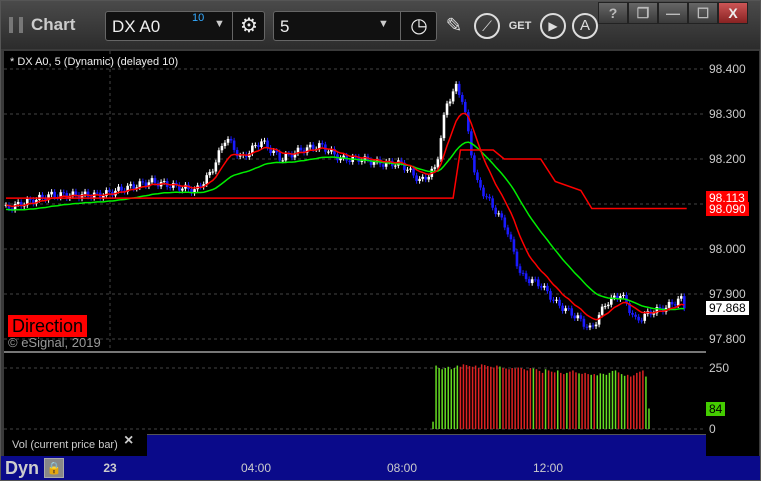 The image size is (761, 481). I want to click on maximize-button: ☐, so click(703, 13).